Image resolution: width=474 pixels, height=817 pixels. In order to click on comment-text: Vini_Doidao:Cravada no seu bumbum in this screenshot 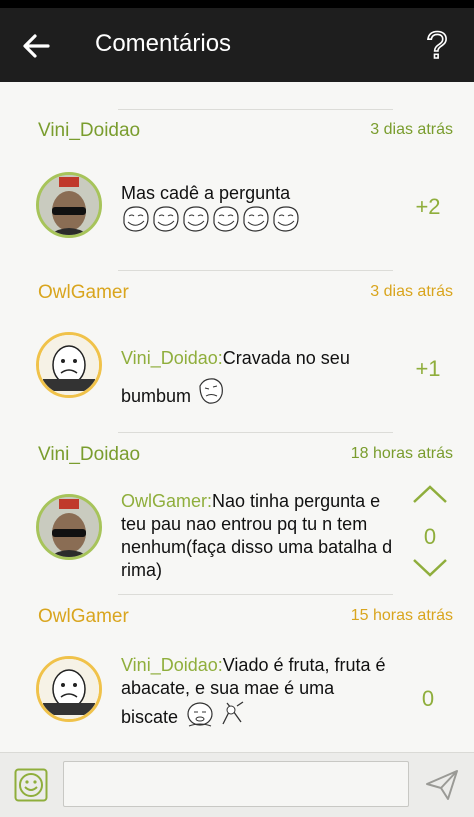, I will do `click(261, 379)`.